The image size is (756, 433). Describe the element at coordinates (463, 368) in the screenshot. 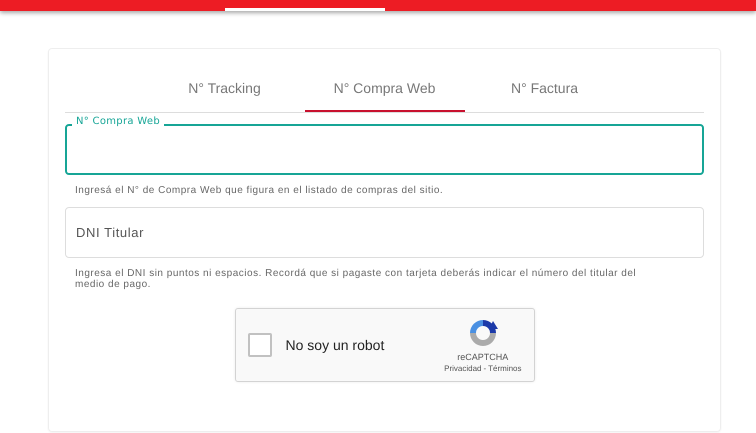

I see `privacy-link: Privacidad` at that location.